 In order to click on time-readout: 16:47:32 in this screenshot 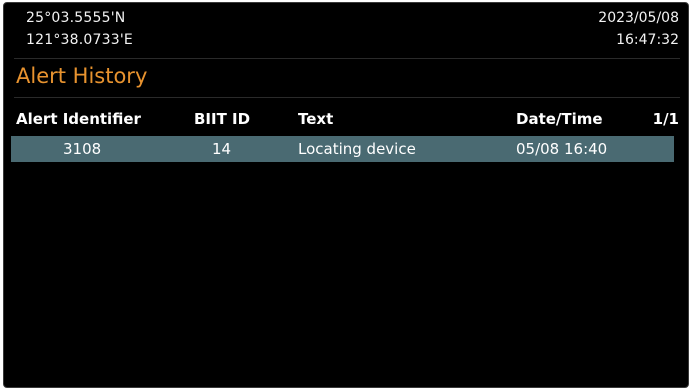, I will do `click(647, 40)`.